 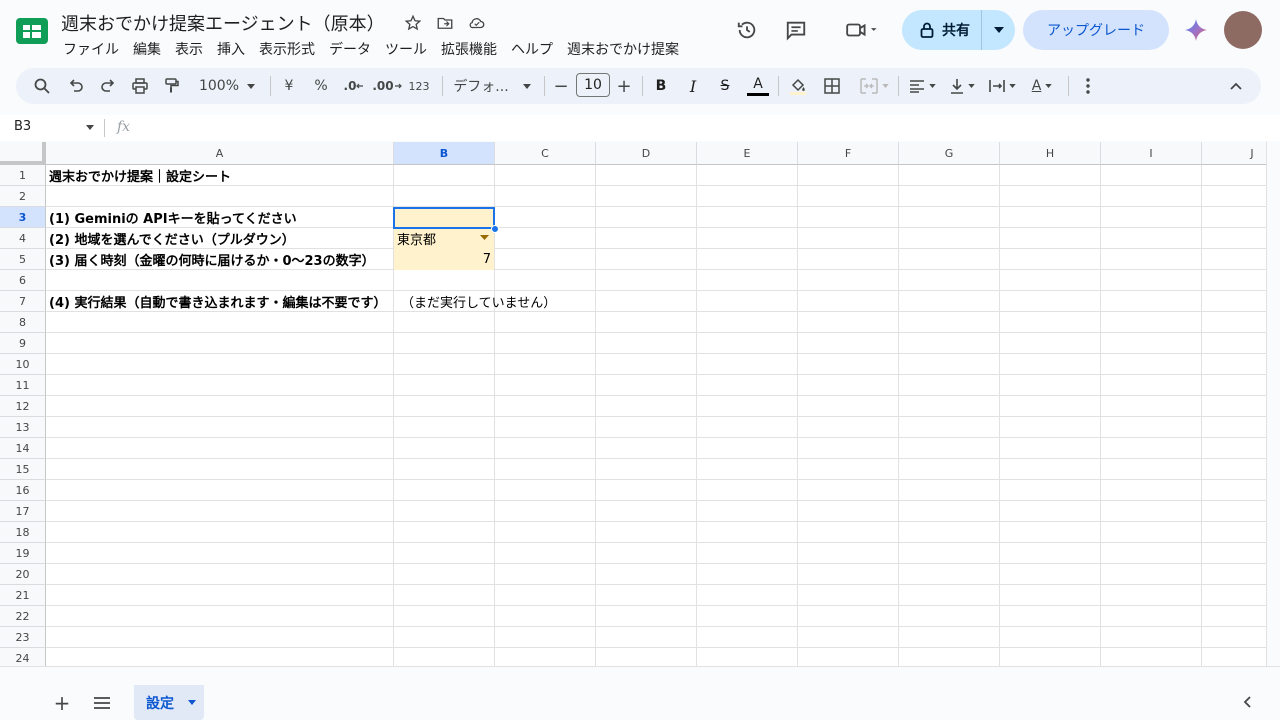 What do you see at coordinates (220, 153) in the screenshot?
I see `column-header-a: A` at bounding box center [220, 153].